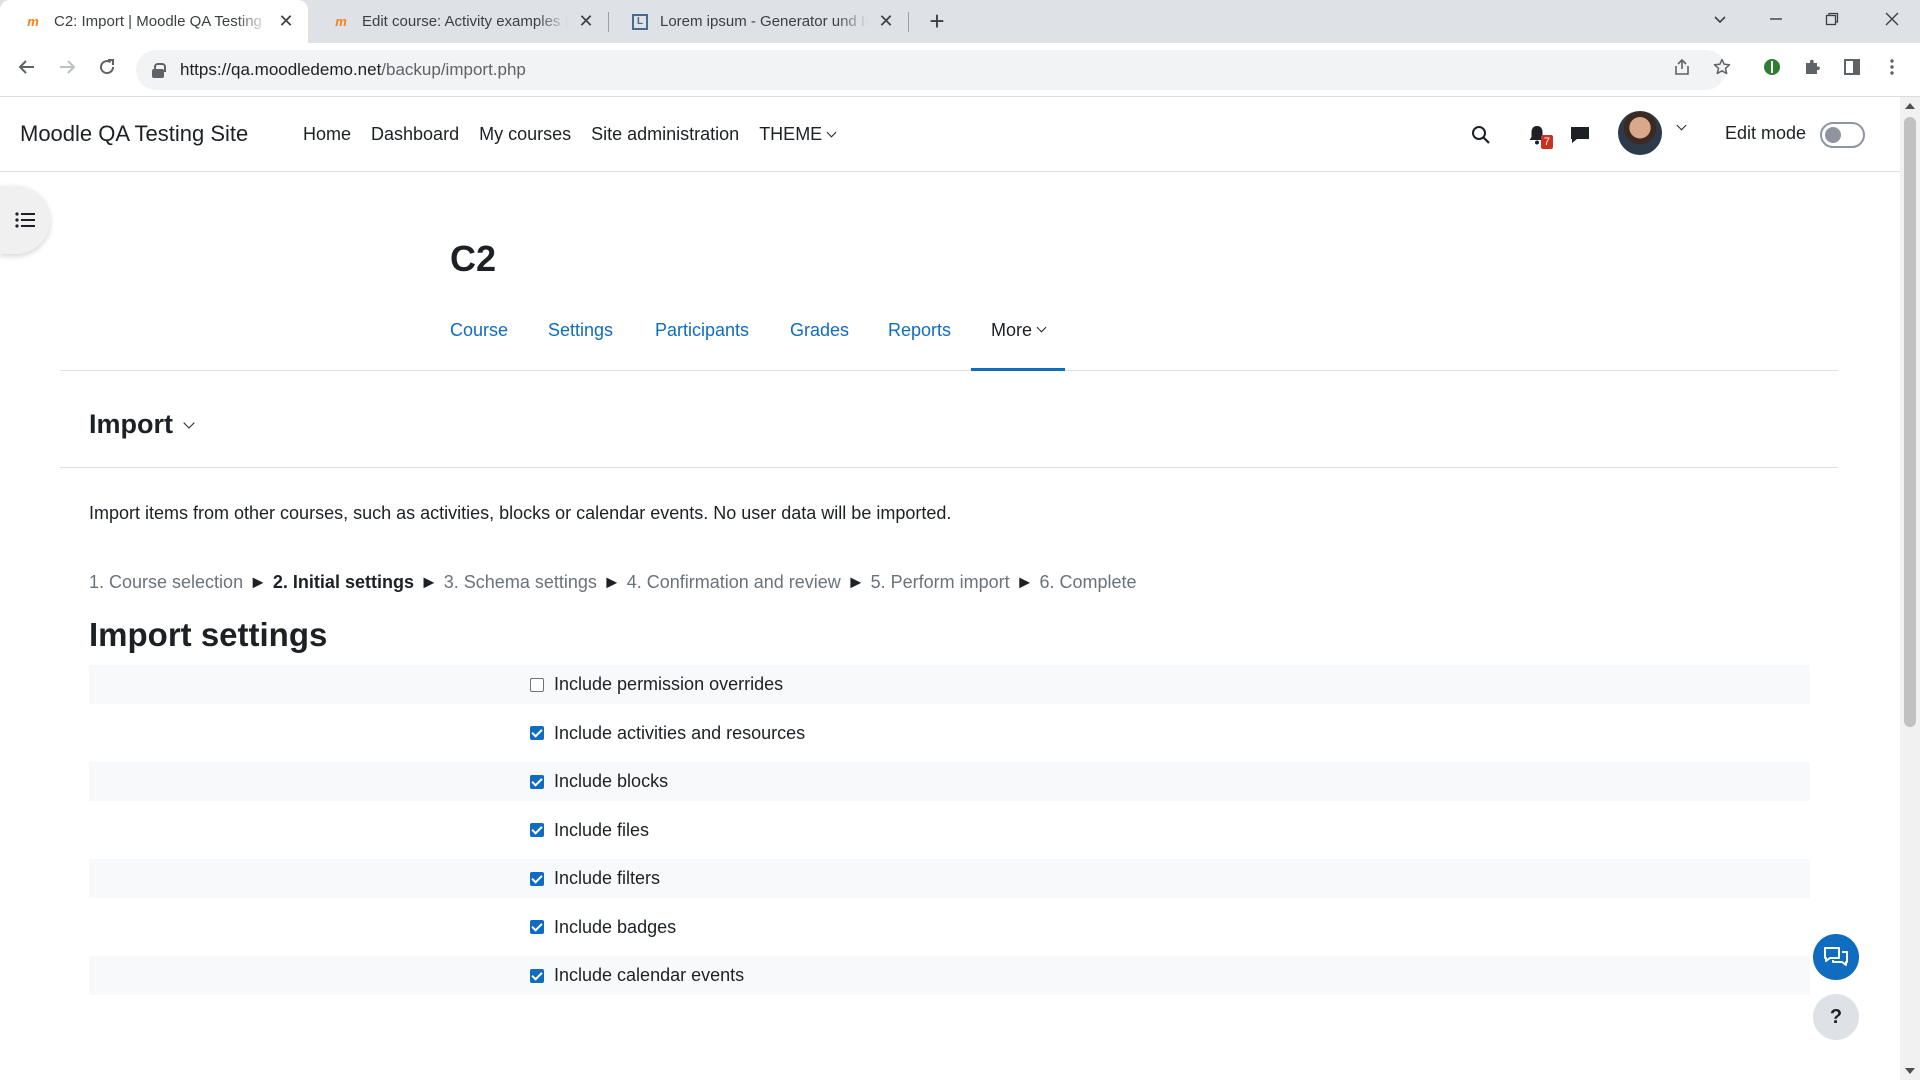 This screenshot has height=1080, width=1920. What do you see at coordinates (1772, 70) in the screenshot?
I see `extension-shield-icon` at bounding box center [1772, 70].